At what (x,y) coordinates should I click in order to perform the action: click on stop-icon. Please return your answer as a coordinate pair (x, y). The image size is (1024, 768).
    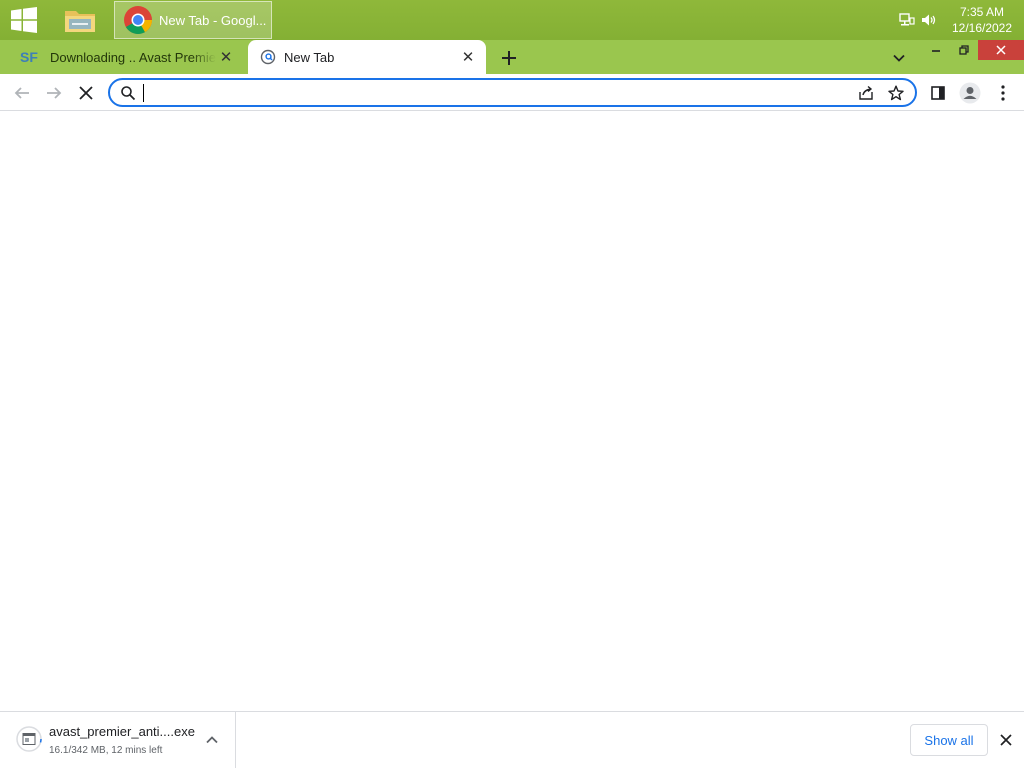
    Looking at the image, I should click on (86, 93).